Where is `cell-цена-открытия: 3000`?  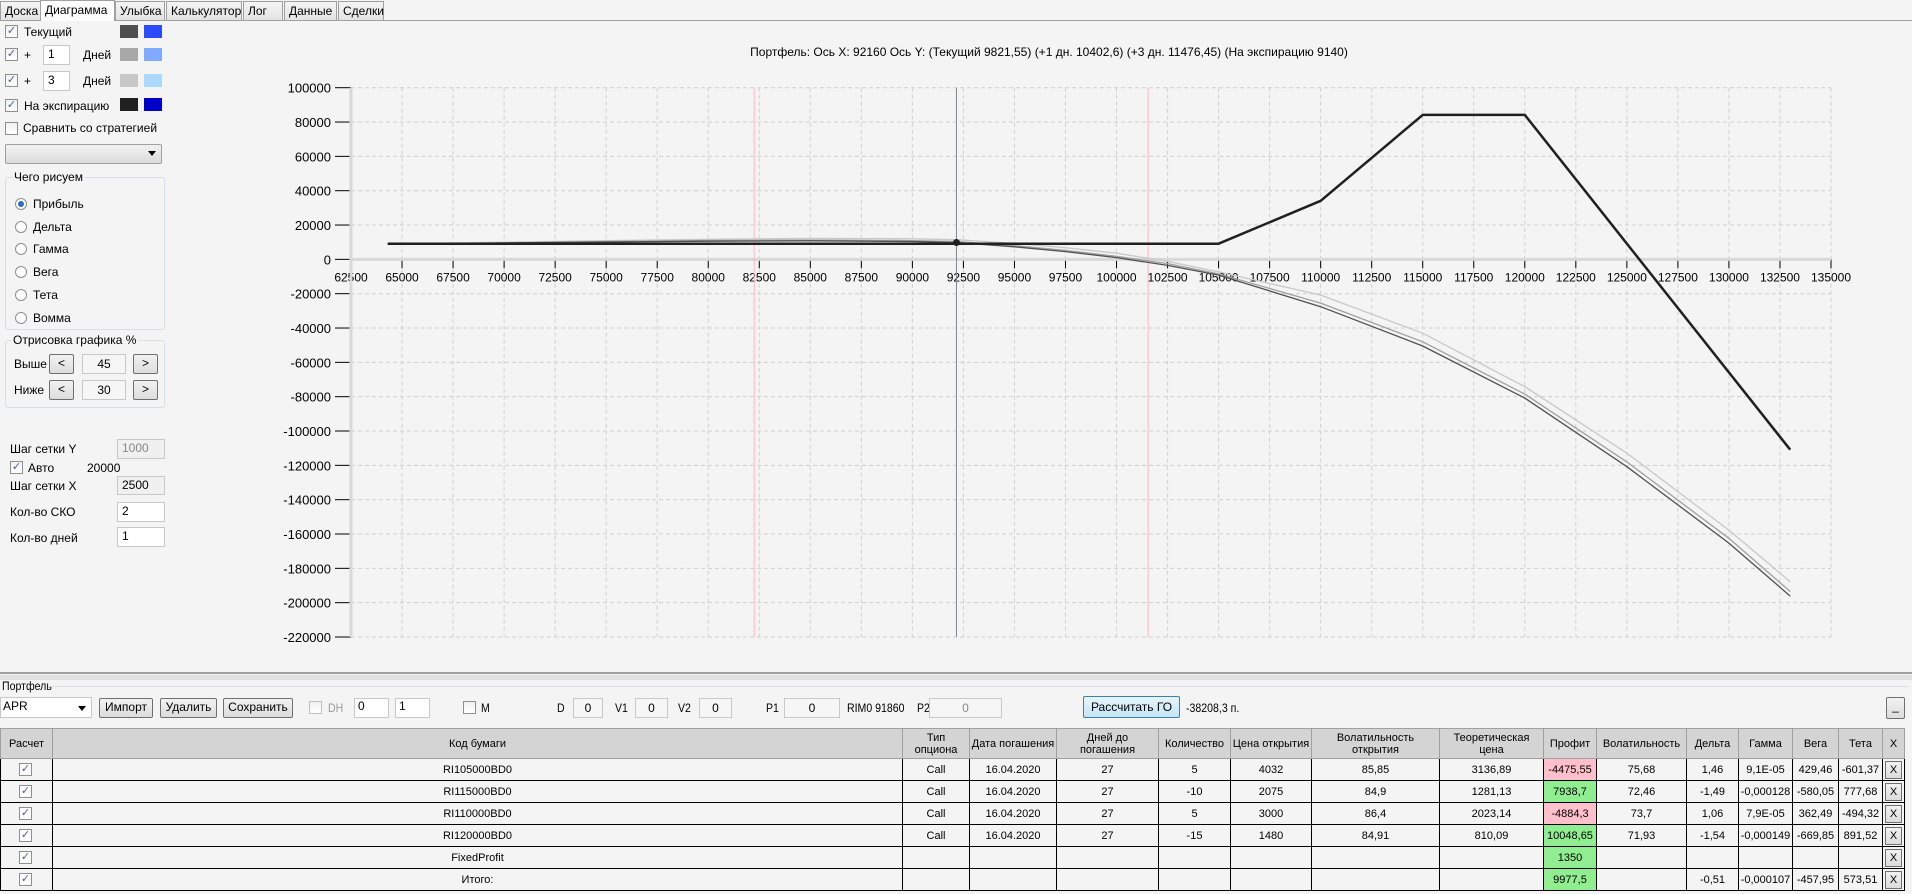 cell-цена-открытия: 3000 is located at coordinates (1271, 813).